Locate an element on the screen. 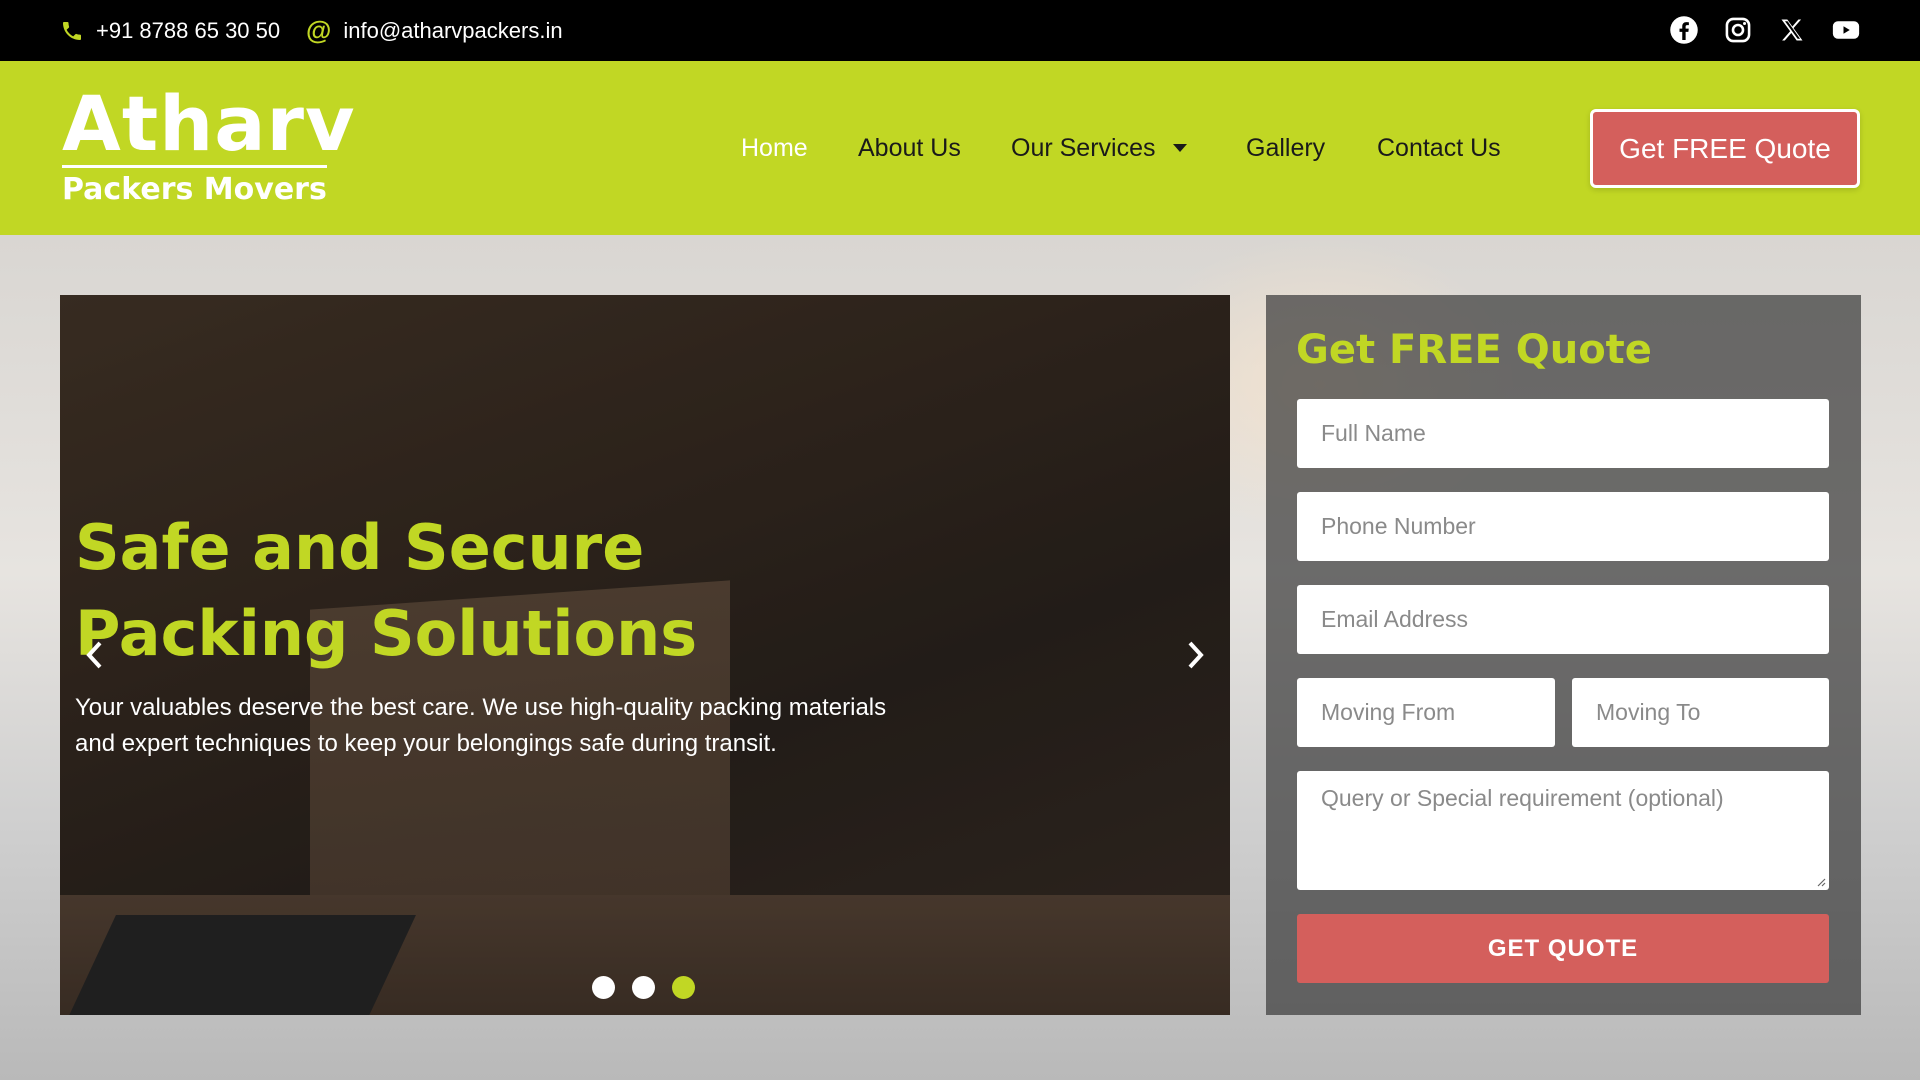  chevron-right-icon is located at coordinates (1196, 655).